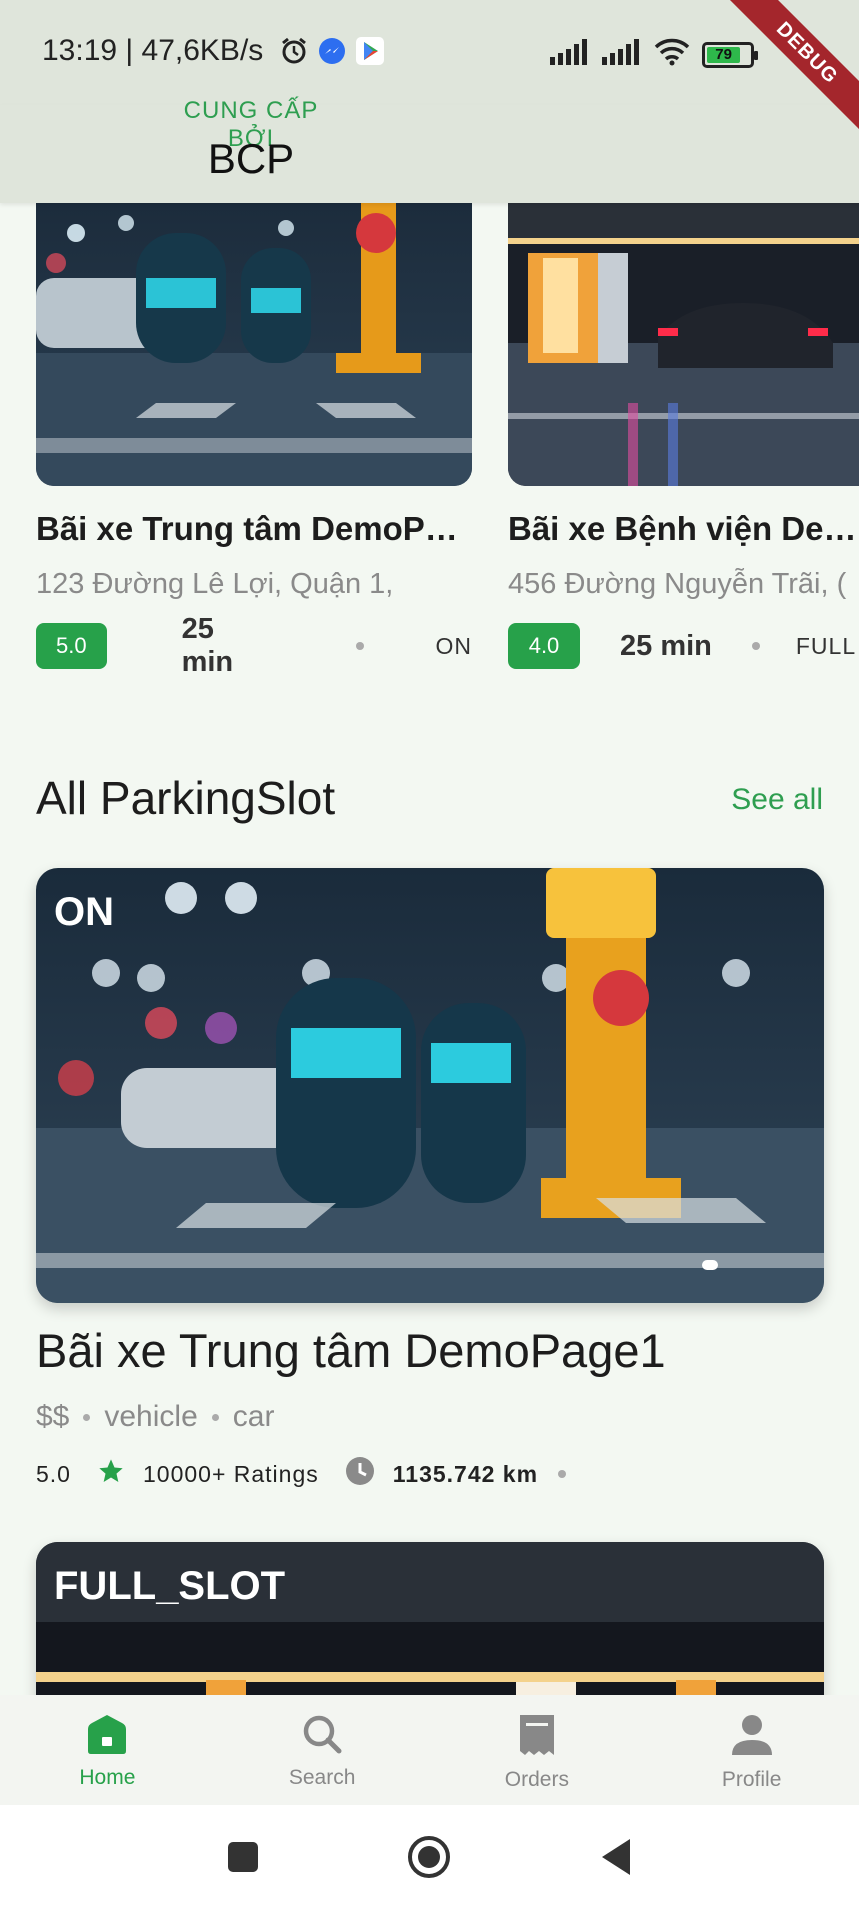  Describe the element at coordinates (724, 54) in the screenshot. I see `battery-level: 79` at that location.